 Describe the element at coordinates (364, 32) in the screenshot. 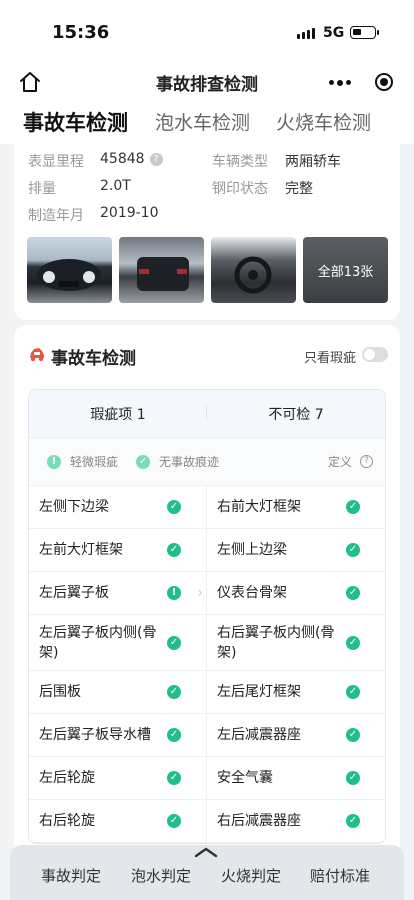

I see `battery-icon` at that location.